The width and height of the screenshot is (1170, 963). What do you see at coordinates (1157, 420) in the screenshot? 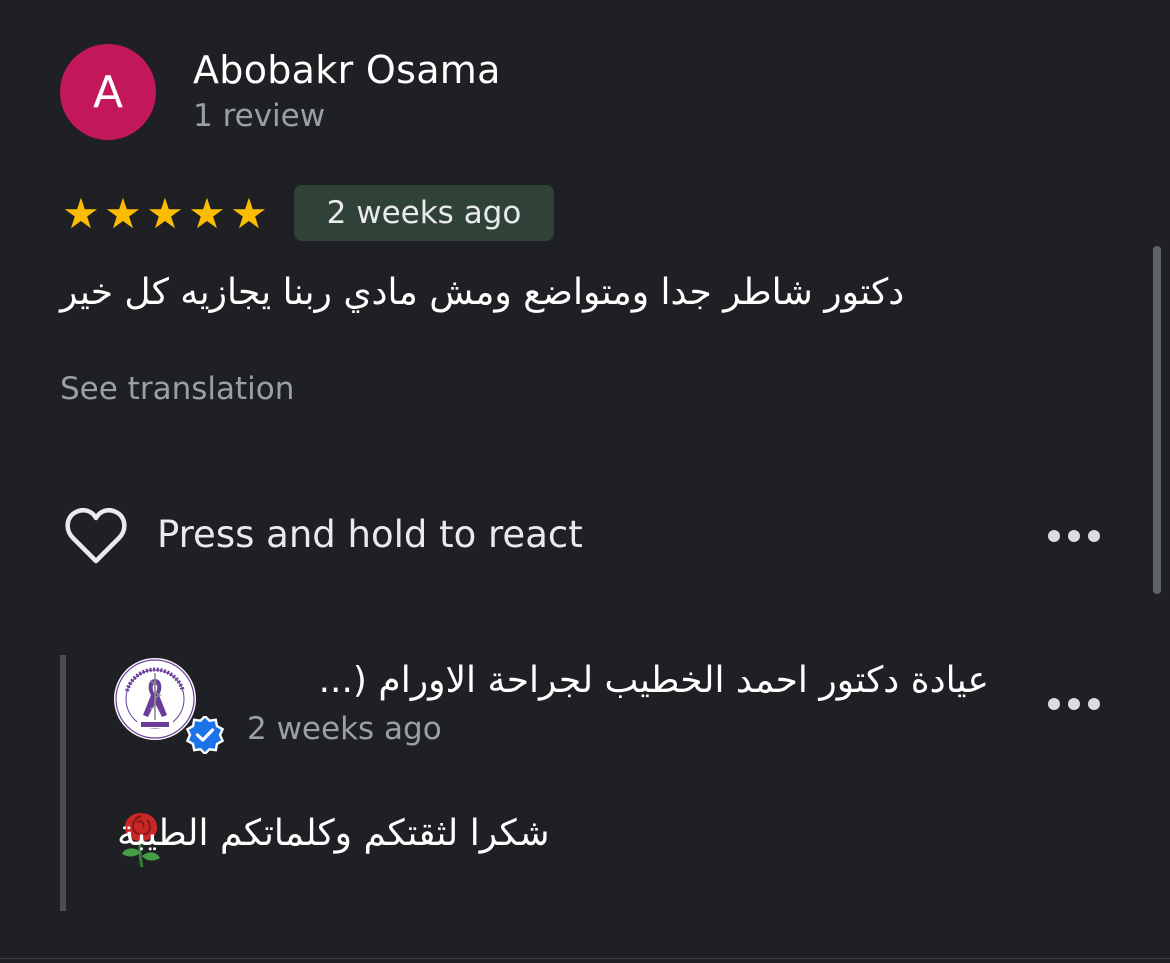
I see `scrollbar` at bounding box center [1157, 420].